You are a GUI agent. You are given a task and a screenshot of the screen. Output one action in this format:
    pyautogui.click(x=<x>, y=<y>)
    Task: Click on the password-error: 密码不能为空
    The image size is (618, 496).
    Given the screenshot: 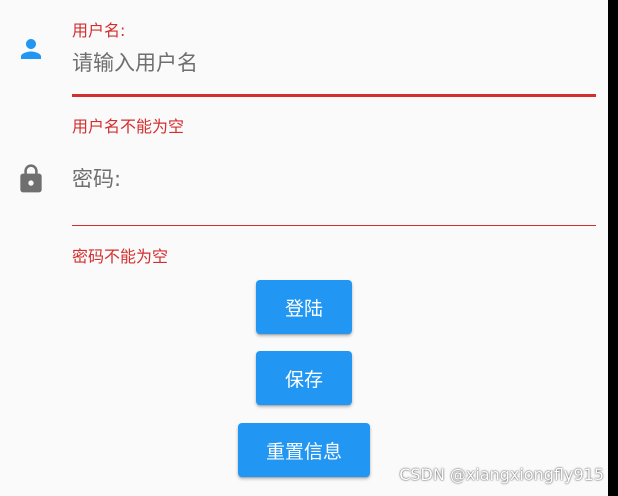 What is the action you would take?
    pyautogui.click(x=120, y=256)
    